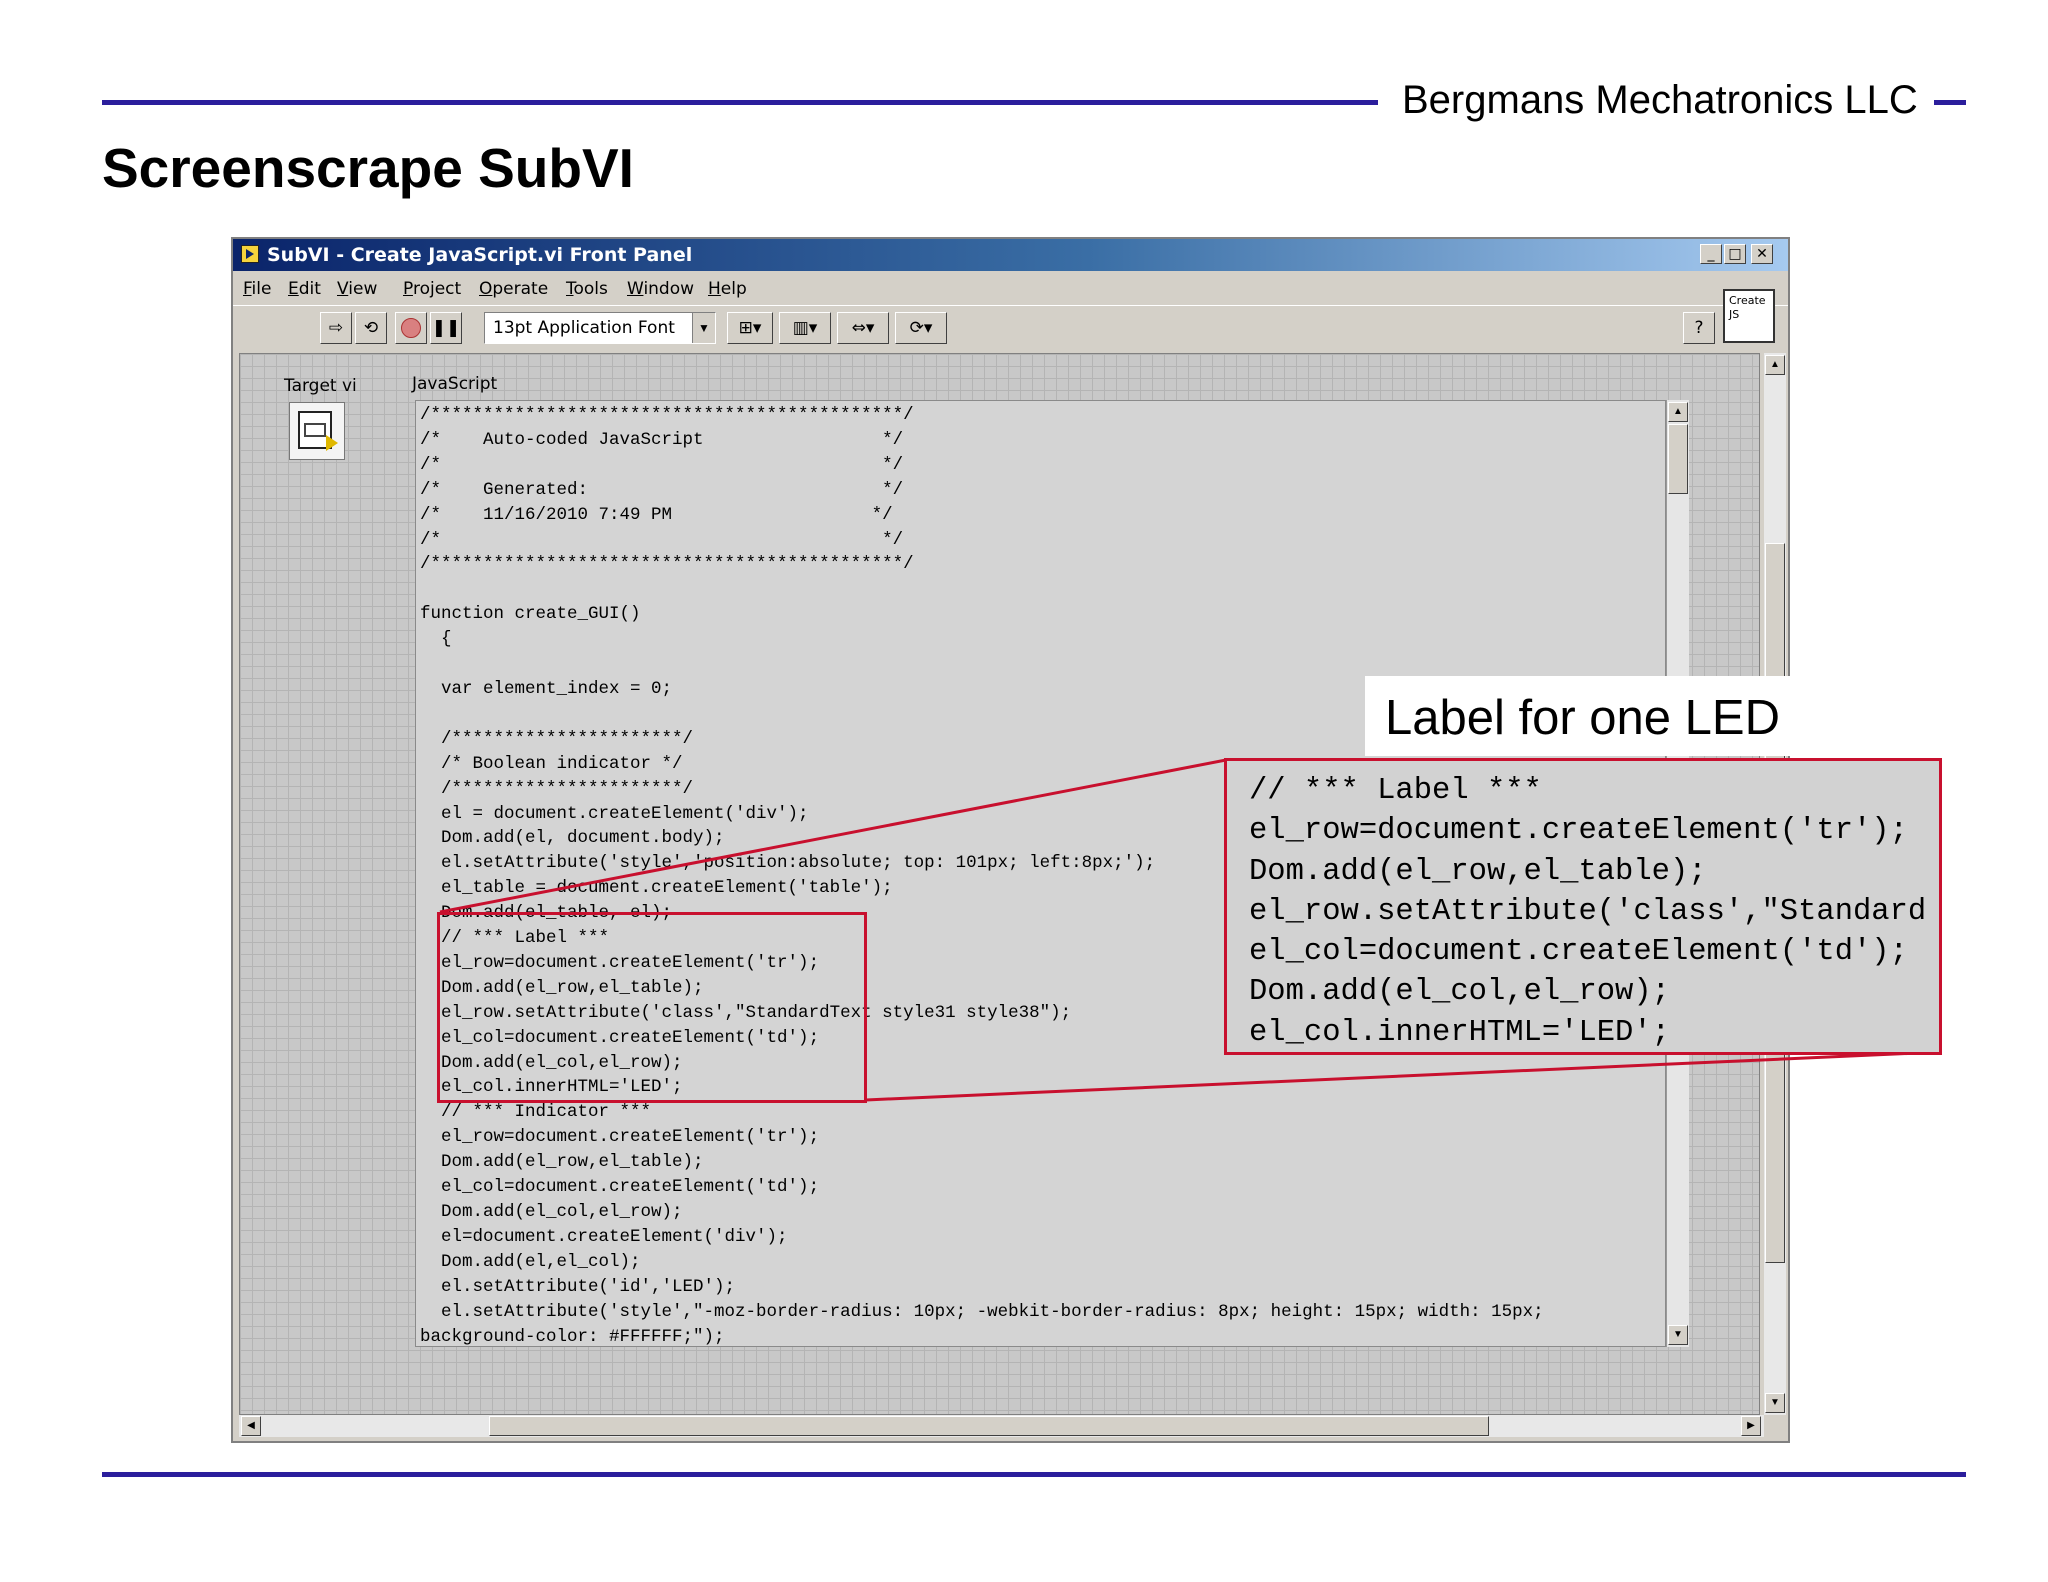 Image resolution: width=2048 pixels, height=1582 pixels. Describe the element at coordinates (1459, 992) in the screenshot. I see `zoomed-code-line: Dom.add(el_col,el_row);` at that location.